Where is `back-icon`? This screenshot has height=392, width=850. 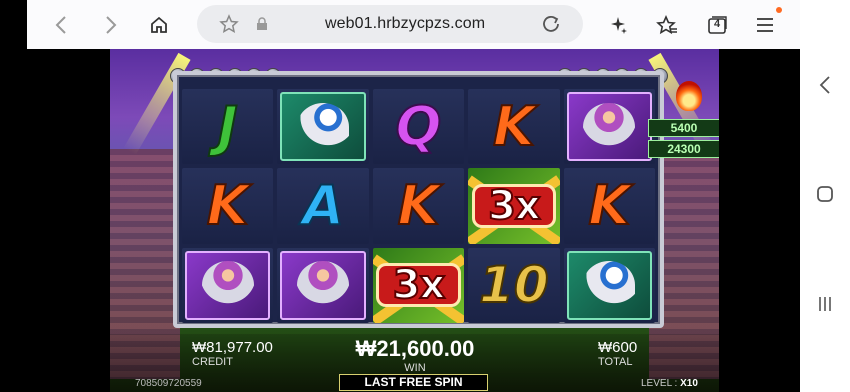 back-icon is located at coordinates (61, 25).